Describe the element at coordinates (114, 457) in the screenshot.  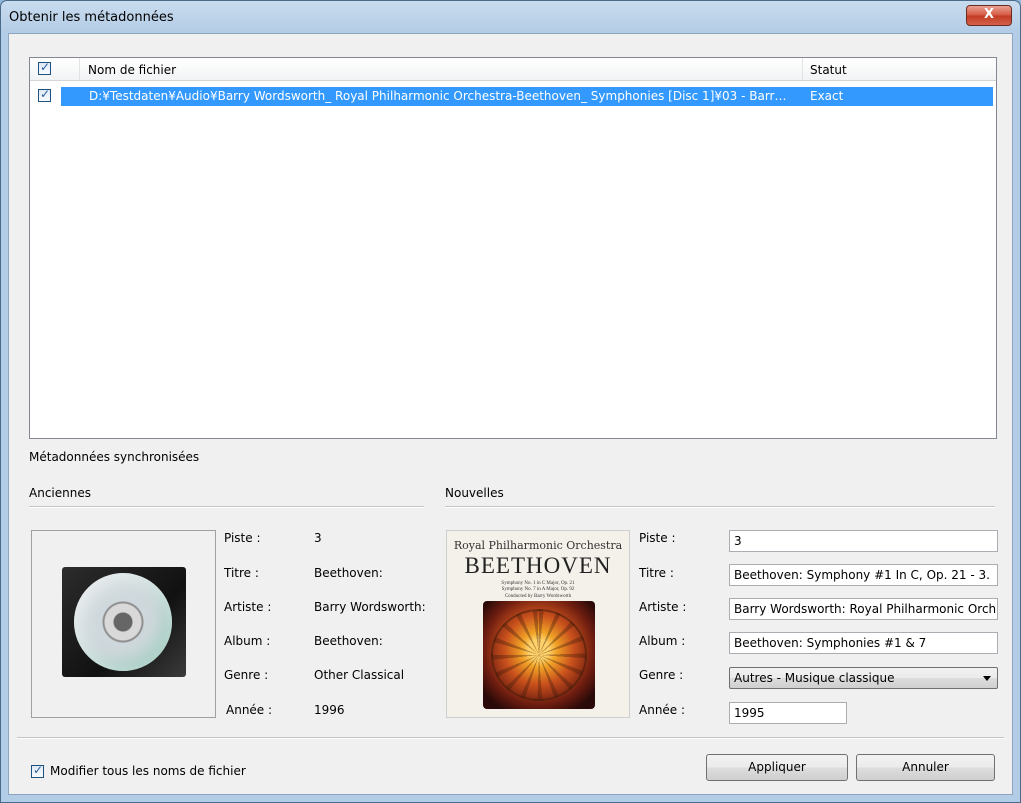
I see `sync-metadata-heading: Métadonnées synchronisées` at that location.